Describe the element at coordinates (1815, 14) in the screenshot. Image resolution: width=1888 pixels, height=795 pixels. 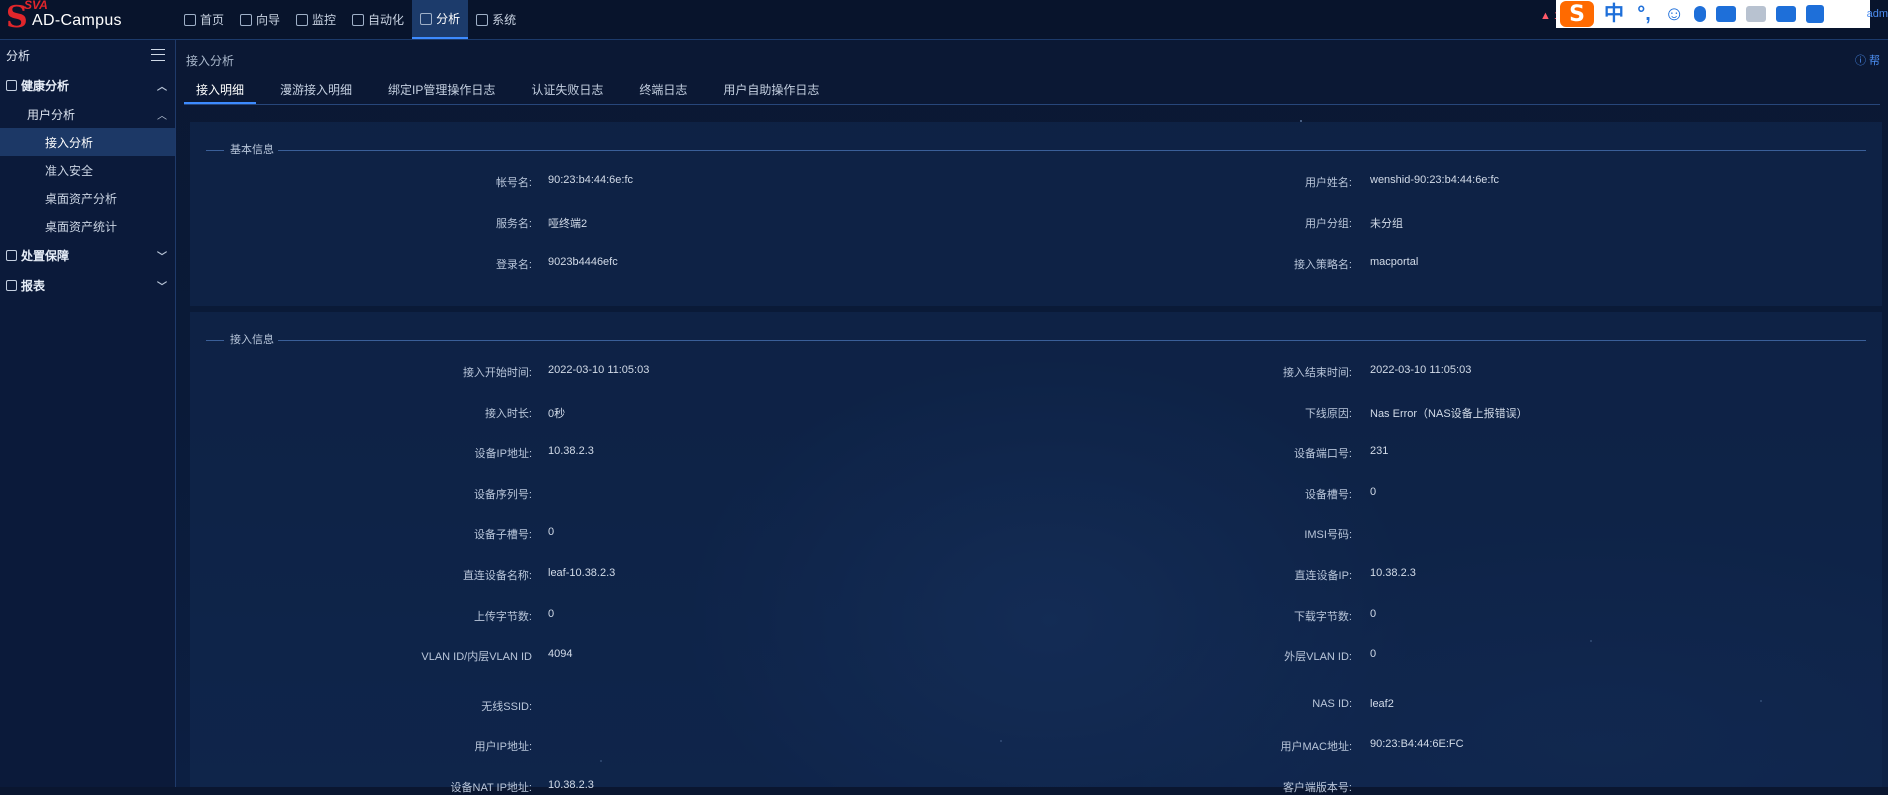
I see `ime-grid-icon` at that location.